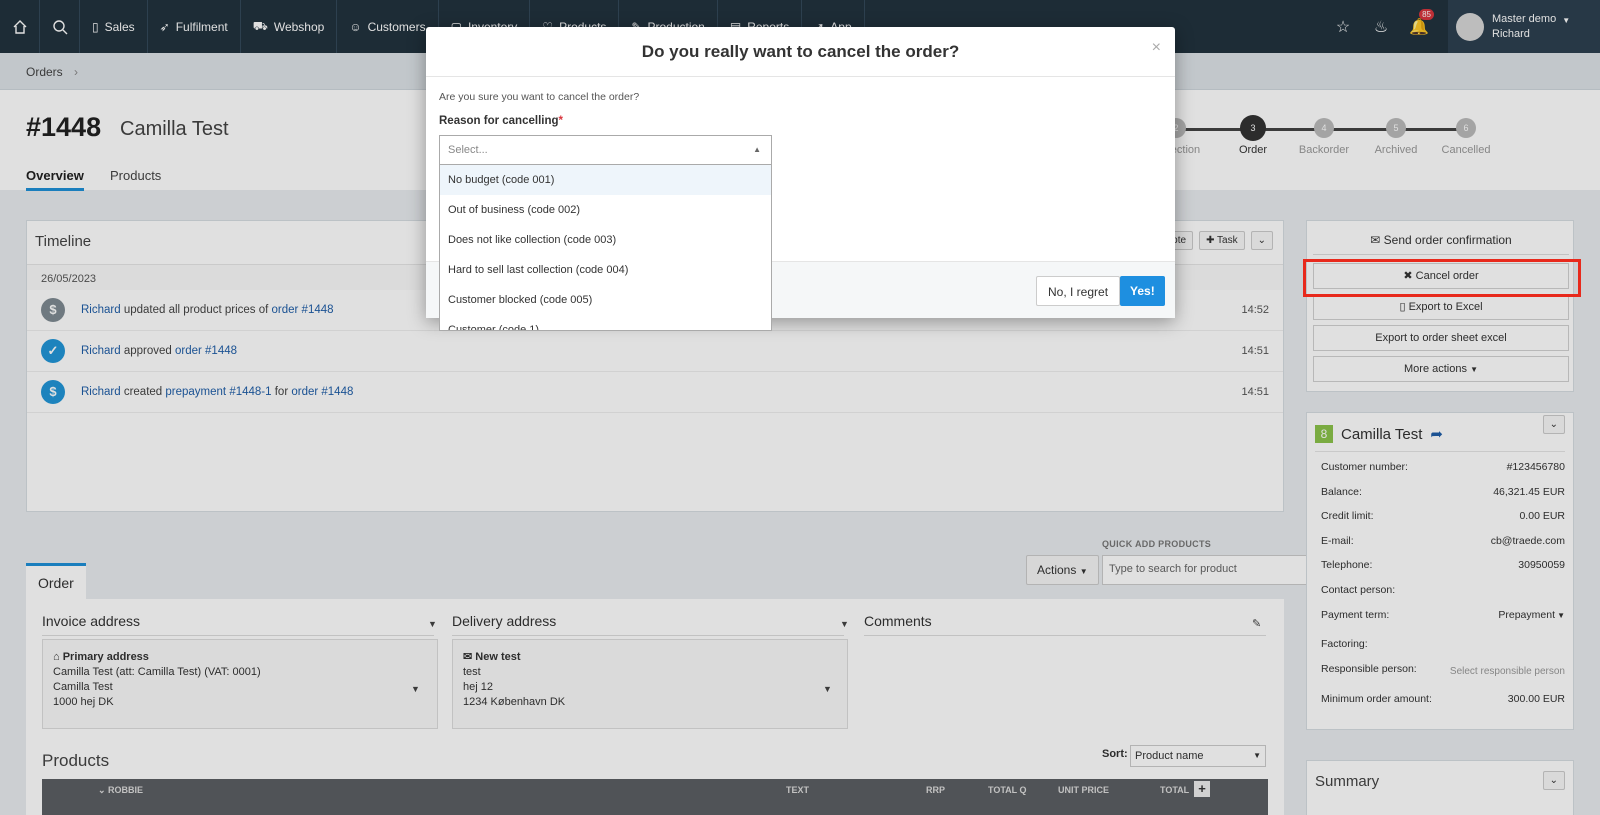  Describe the element at coordinates (1078, 291) in the screenshot. I see `no-regret-button: No, I regret` at that location.